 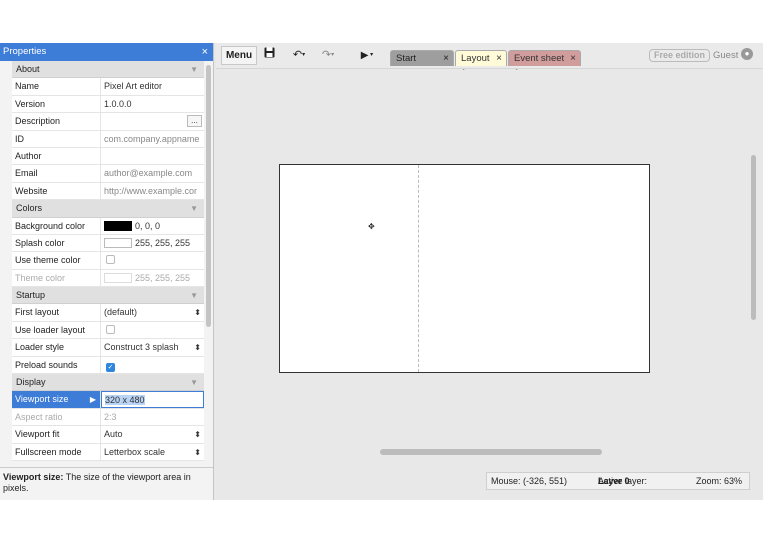 I want to click on prop-value-version: 1.0.0.0, so click(x=152, y=104).